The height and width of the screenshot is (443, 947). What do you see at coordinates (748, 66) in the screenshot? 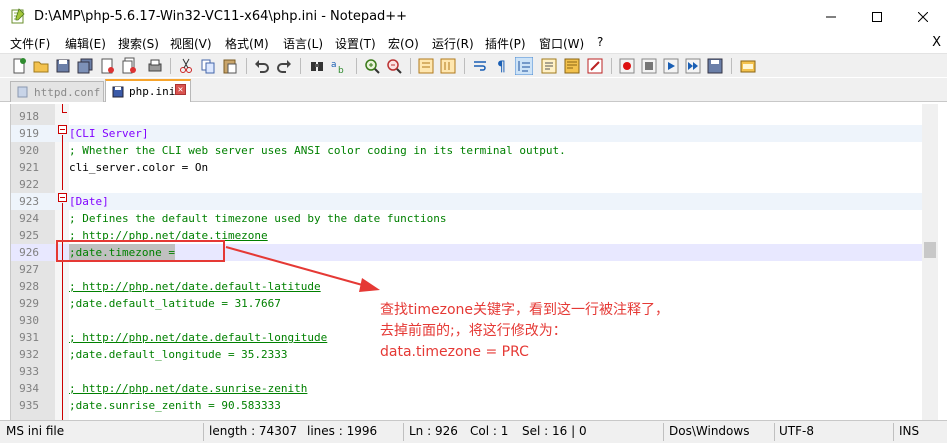
I see `plugin-icon` at bounding box center [748, 66].